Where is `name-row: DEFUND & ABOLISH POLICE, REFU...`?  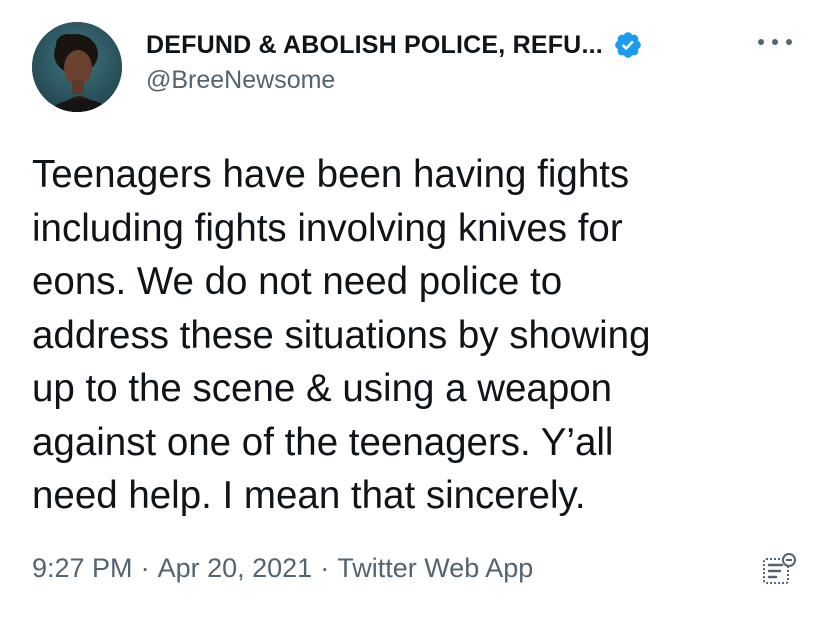
name-row: DEFUND & ABOLISH POLICE, REFU... is located at coordinates (441, 45).